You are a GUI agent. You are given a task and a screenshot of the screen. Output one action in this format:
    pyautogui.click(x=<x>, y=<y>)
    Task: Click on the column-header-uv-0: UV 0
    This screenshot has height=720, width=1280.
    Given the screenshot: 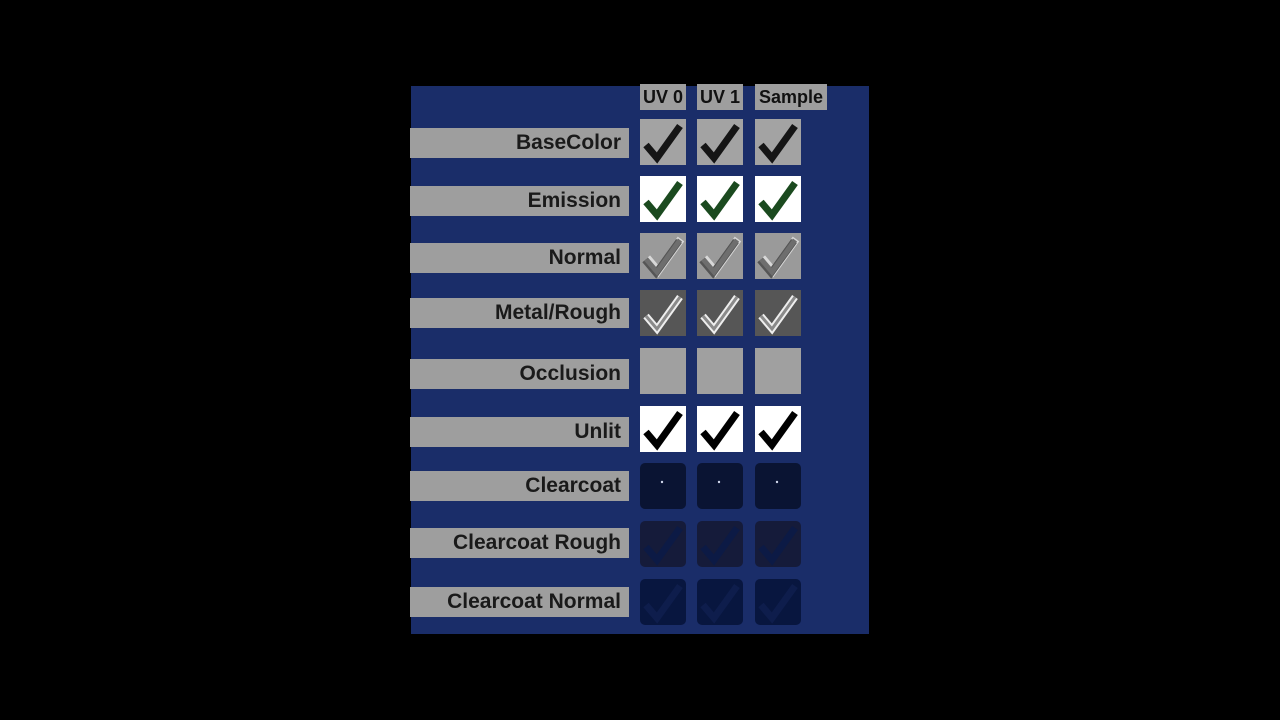 What is the action you would take?
    pyautogui.click(x=663, y=97)
    